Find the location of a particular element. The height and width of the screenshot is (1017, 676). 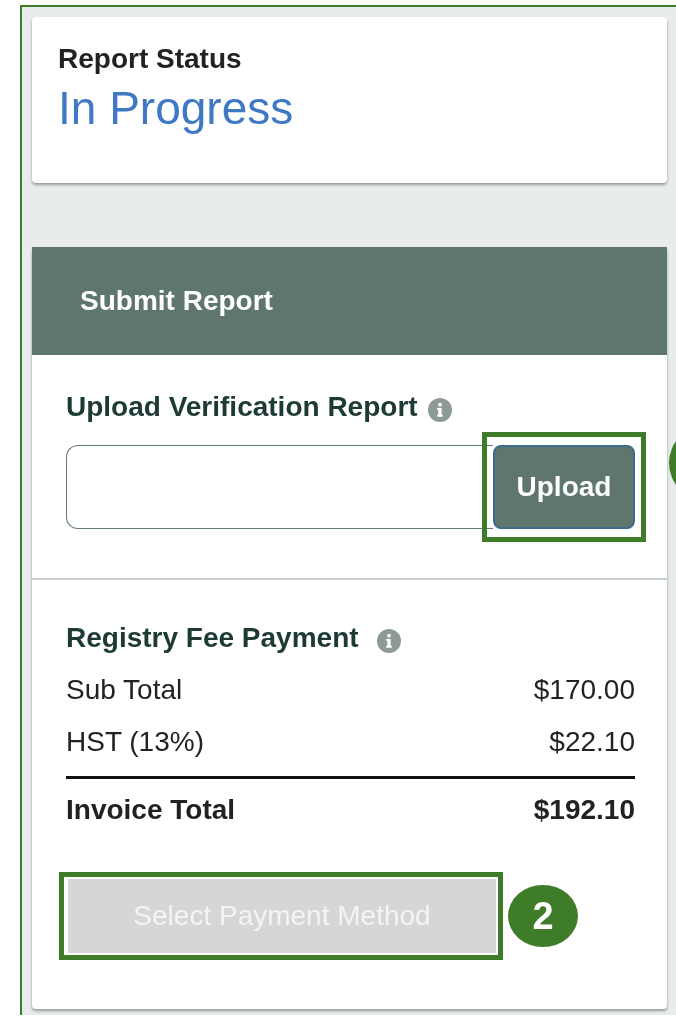

fee-amount: $170.00 is located at coordinates (584, 690).